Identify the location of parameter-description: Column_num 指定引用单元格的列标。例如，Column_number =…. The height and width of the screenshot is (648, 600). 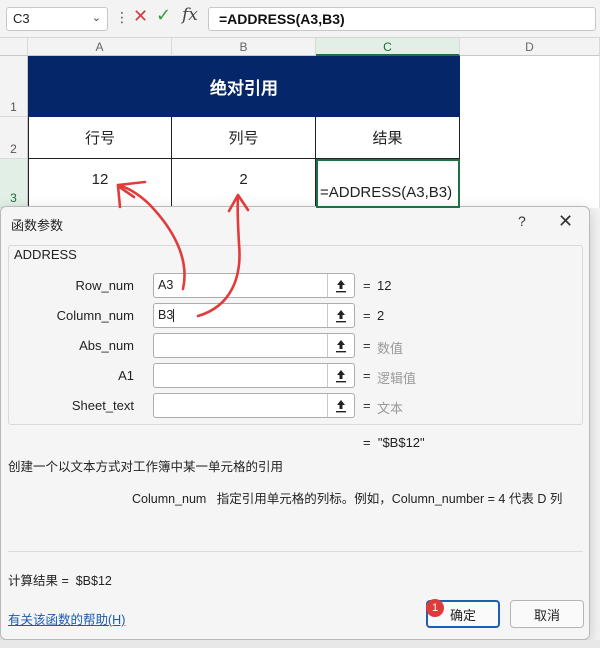
(347, 497).